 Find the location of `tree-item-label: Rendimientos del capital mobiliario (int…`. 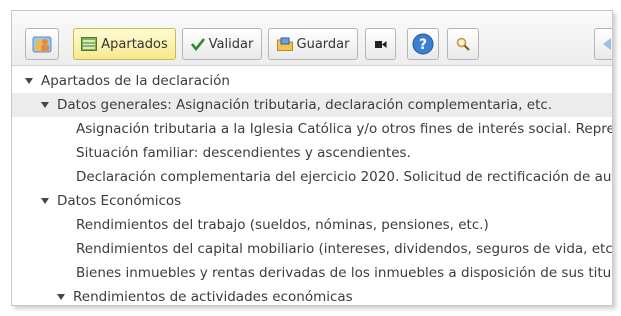

tree-item-label: Rendimientos del capital mobiliario (int… is located at coordinates (344, 249).